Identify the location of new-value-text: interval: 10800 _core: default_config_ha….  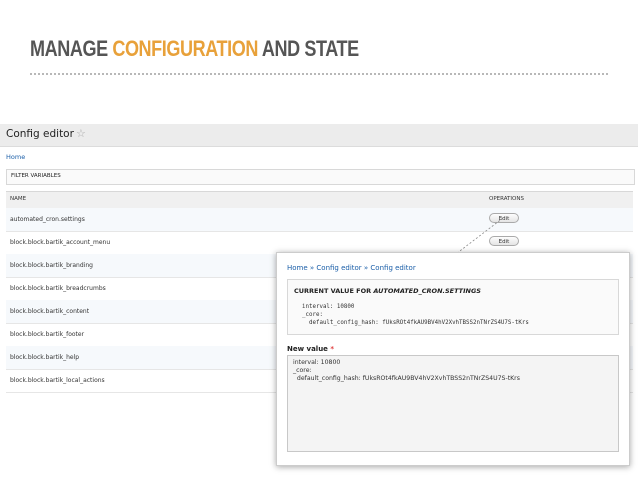
(406, 371).